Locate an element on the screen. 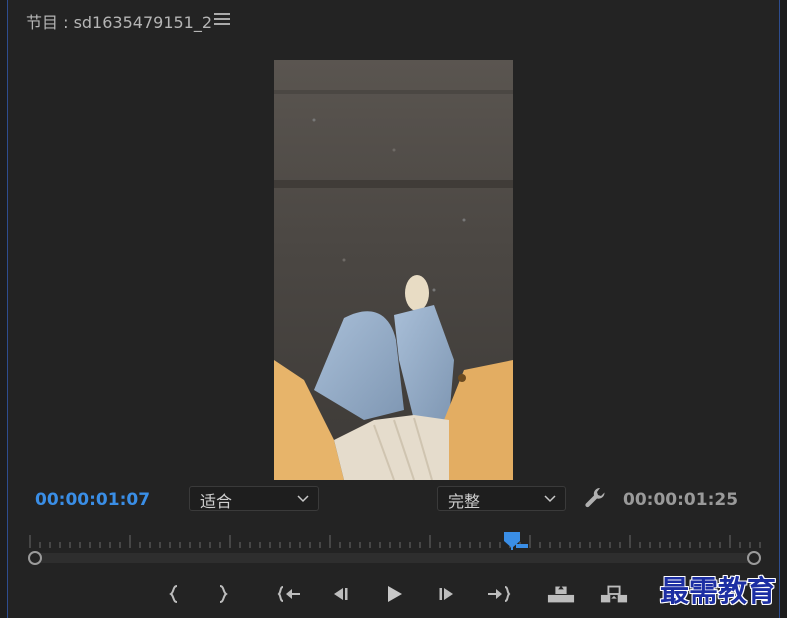 Image resolution: width=787 pixels, height=618 pixels. playhead is located at coordinates (516, 541).